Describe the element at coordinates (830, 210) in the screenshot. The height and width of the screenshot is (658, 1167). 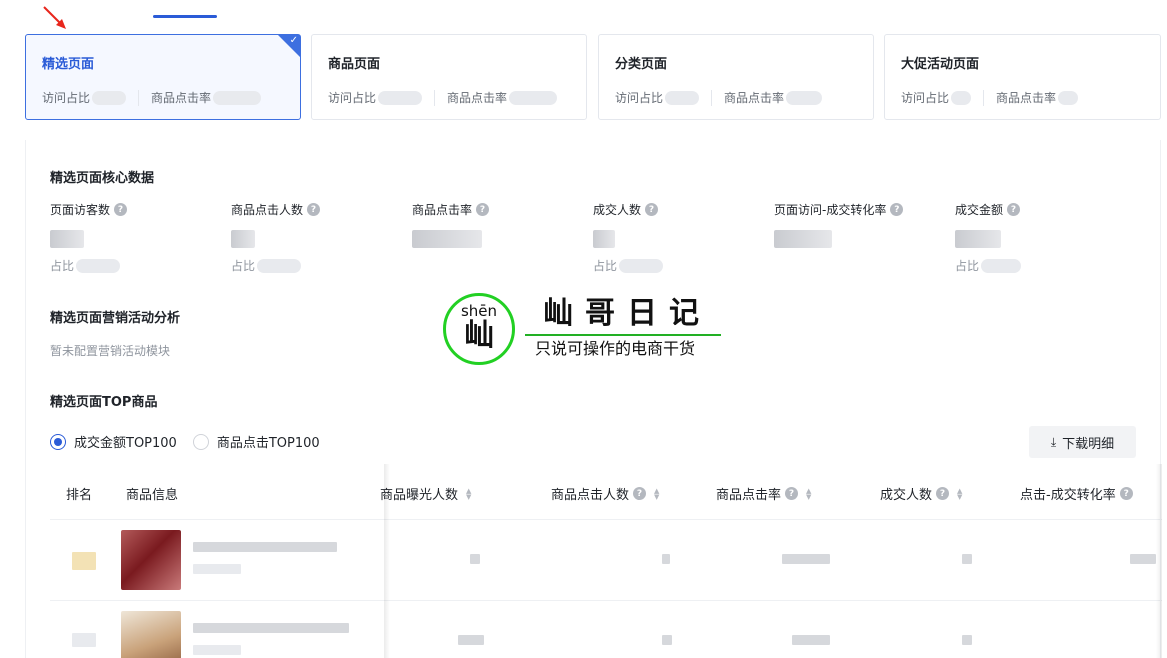
I see `metric-label: 页面访问-成交转化率` at that location.